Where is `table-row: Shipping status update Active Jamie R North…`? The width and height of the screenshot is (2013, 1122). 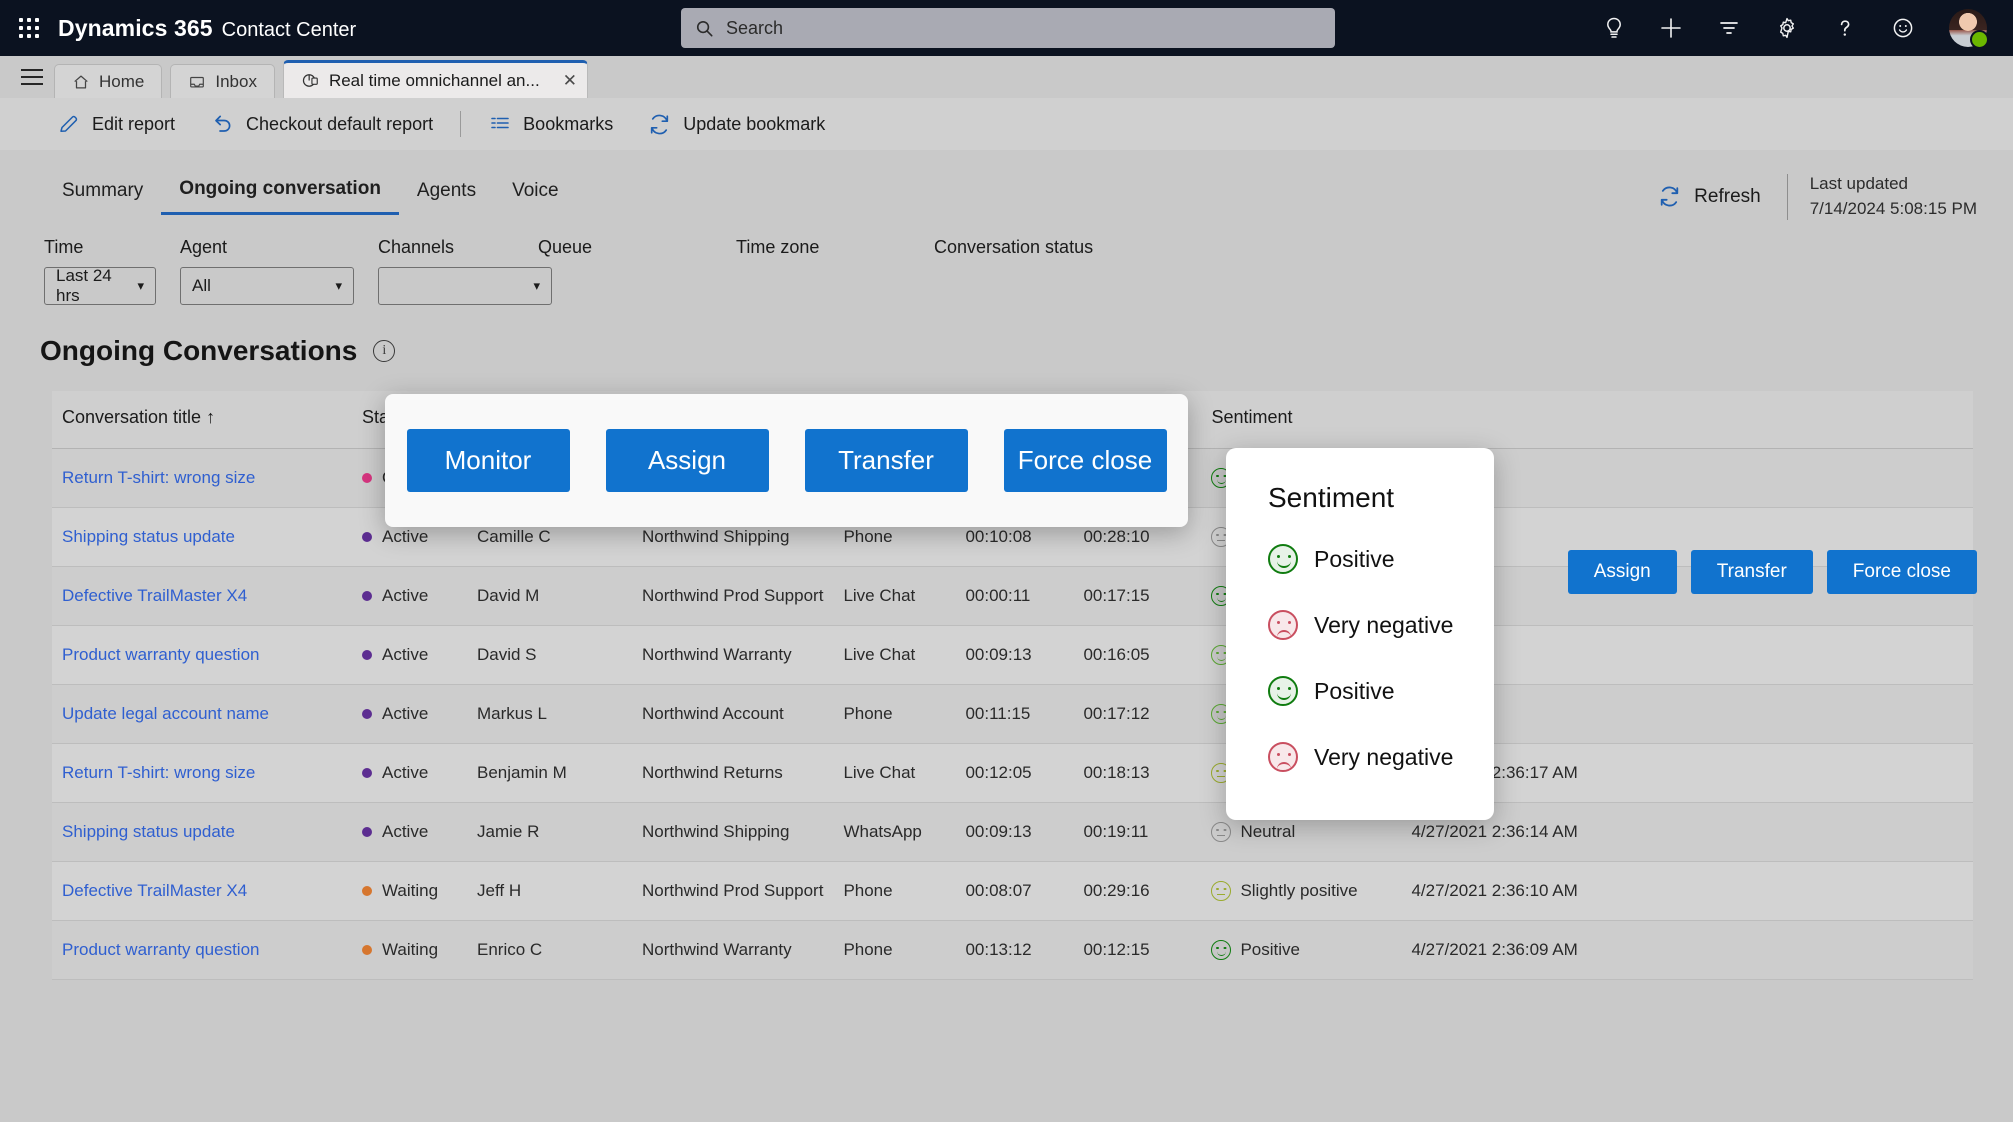 table-row: Shipping status update Active Jamie R North… is located at coordinates (1012, 832).